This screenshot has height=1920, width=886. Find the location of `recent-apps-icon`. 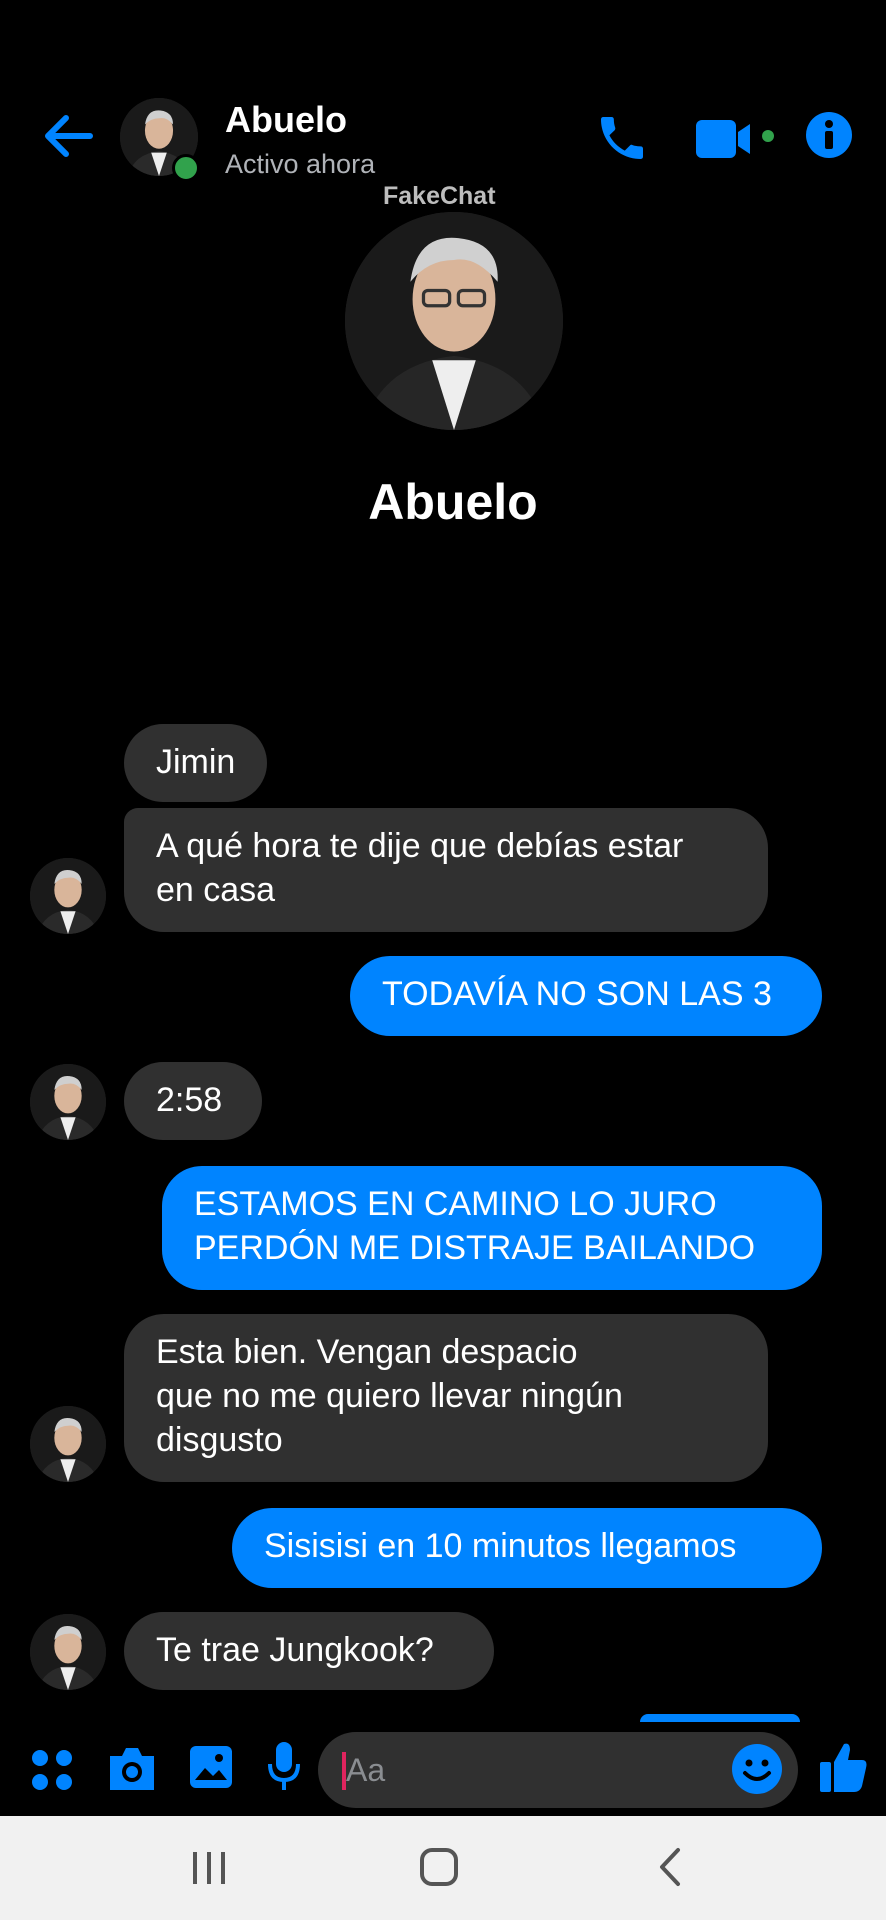

recent-apps-icon is located at coordinates (209, 1868).